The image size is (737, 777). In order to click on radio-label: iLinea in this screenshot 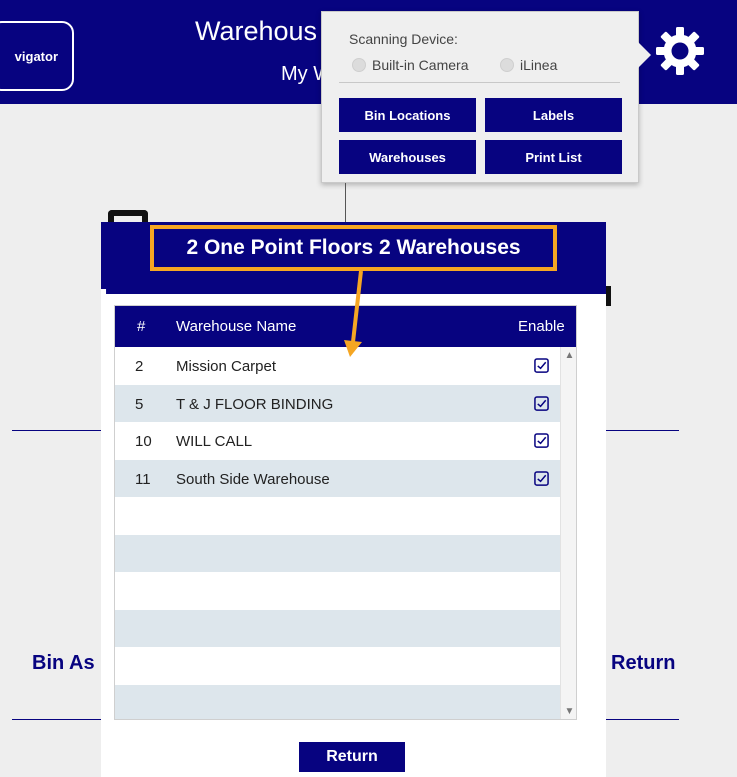, I will do `click(539, 65)`.